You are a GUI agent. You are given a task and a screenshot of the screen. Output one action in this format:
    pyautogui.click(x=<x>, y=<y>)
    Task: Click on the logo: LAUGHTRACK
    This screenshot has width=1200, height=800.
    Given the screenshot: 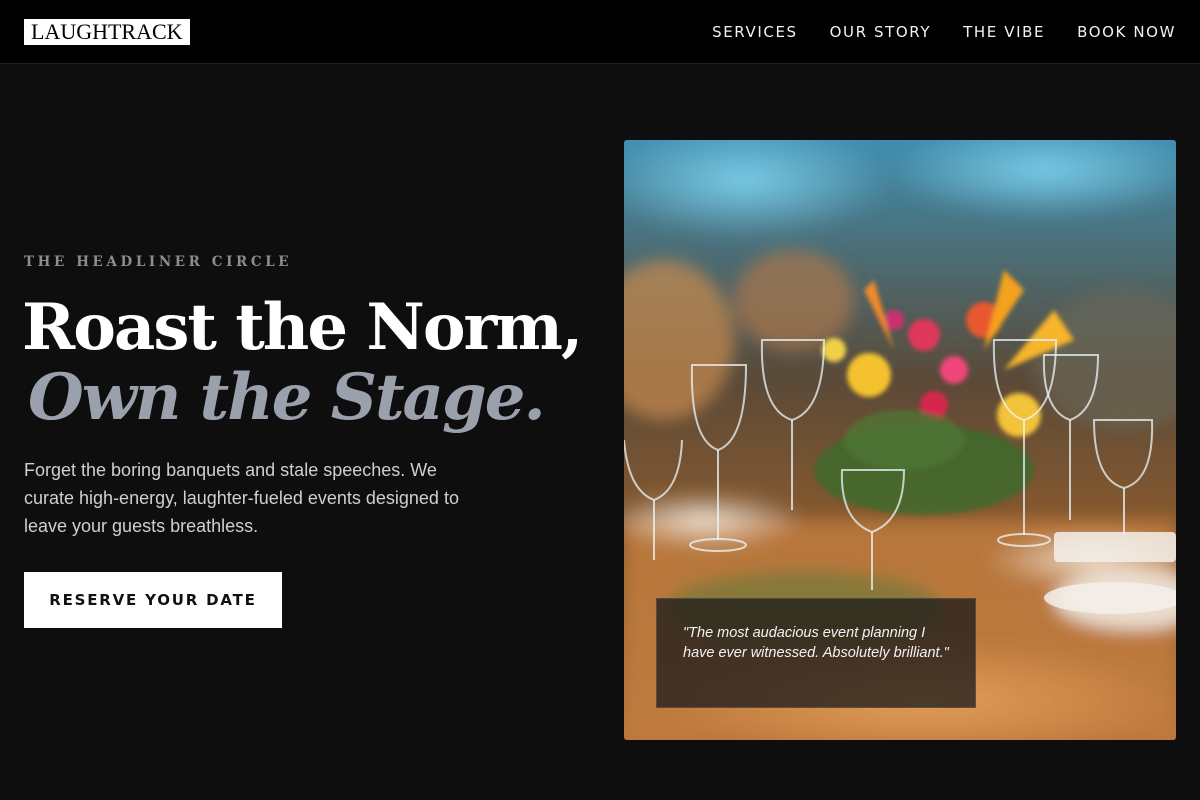 What is the action you would take?
    pyautogui.click(x=107, y=32)
    